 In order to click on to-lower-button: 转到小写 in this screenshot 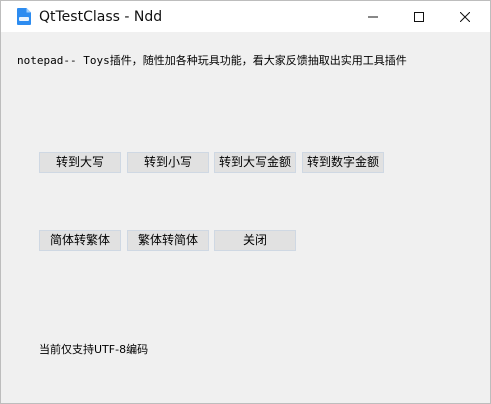, I will do `click(168, 162)`.